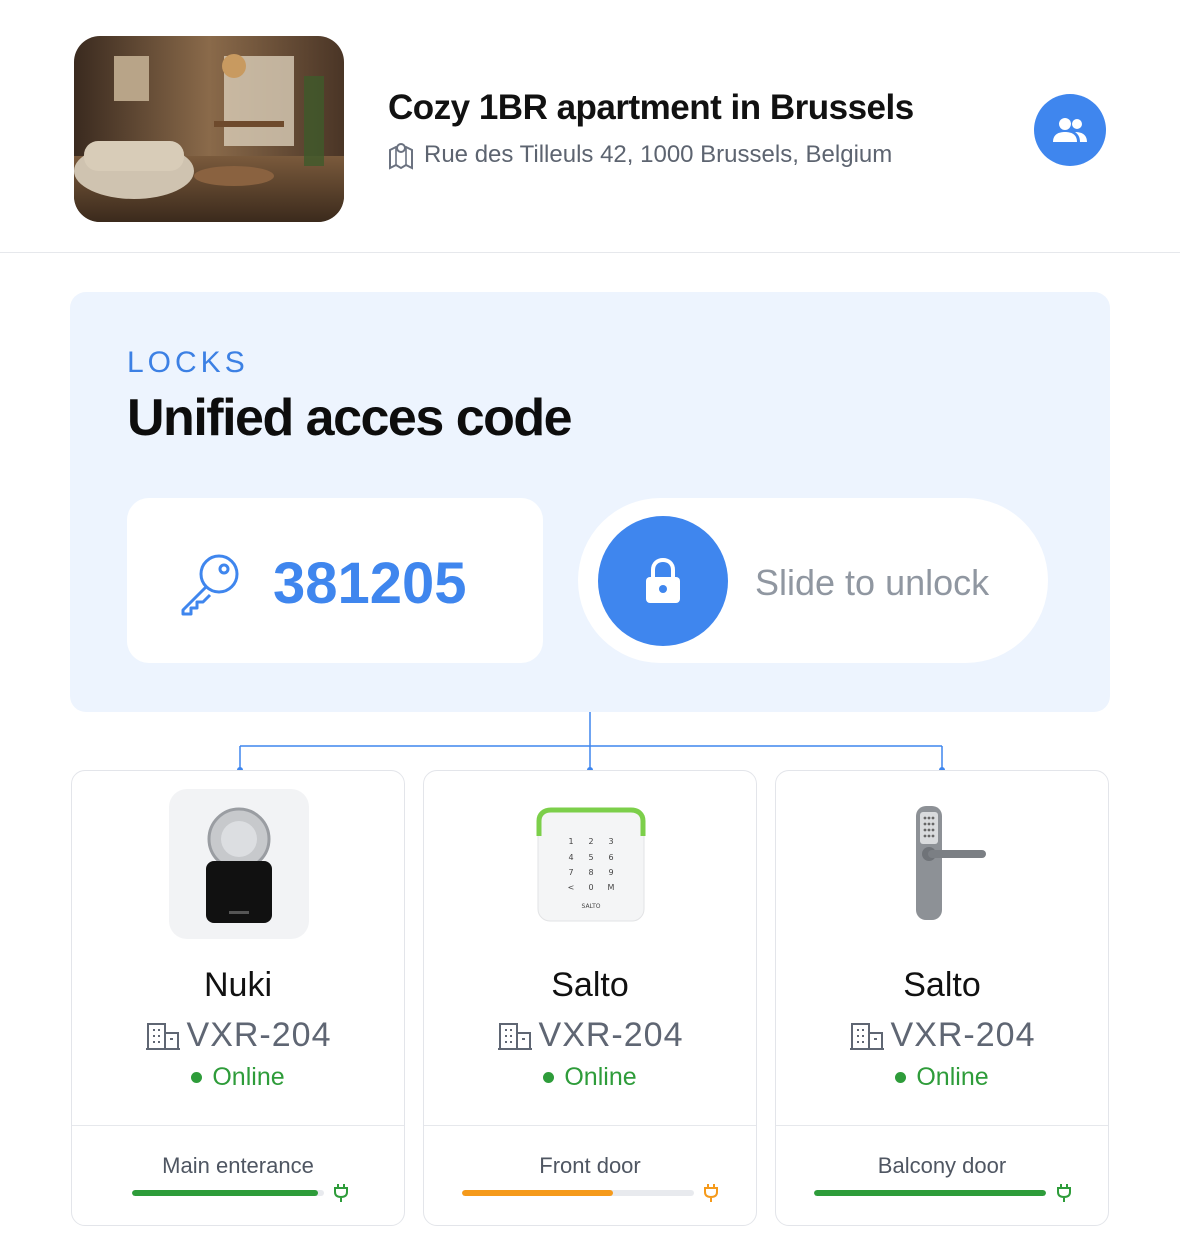  What do you see at coordinates (591, 864) in the screenshot?
I see `salto-keypad-image: 1 2 3 4 5 6 7 8 9 <0 M SALTO` at bounding box center [591, 864].